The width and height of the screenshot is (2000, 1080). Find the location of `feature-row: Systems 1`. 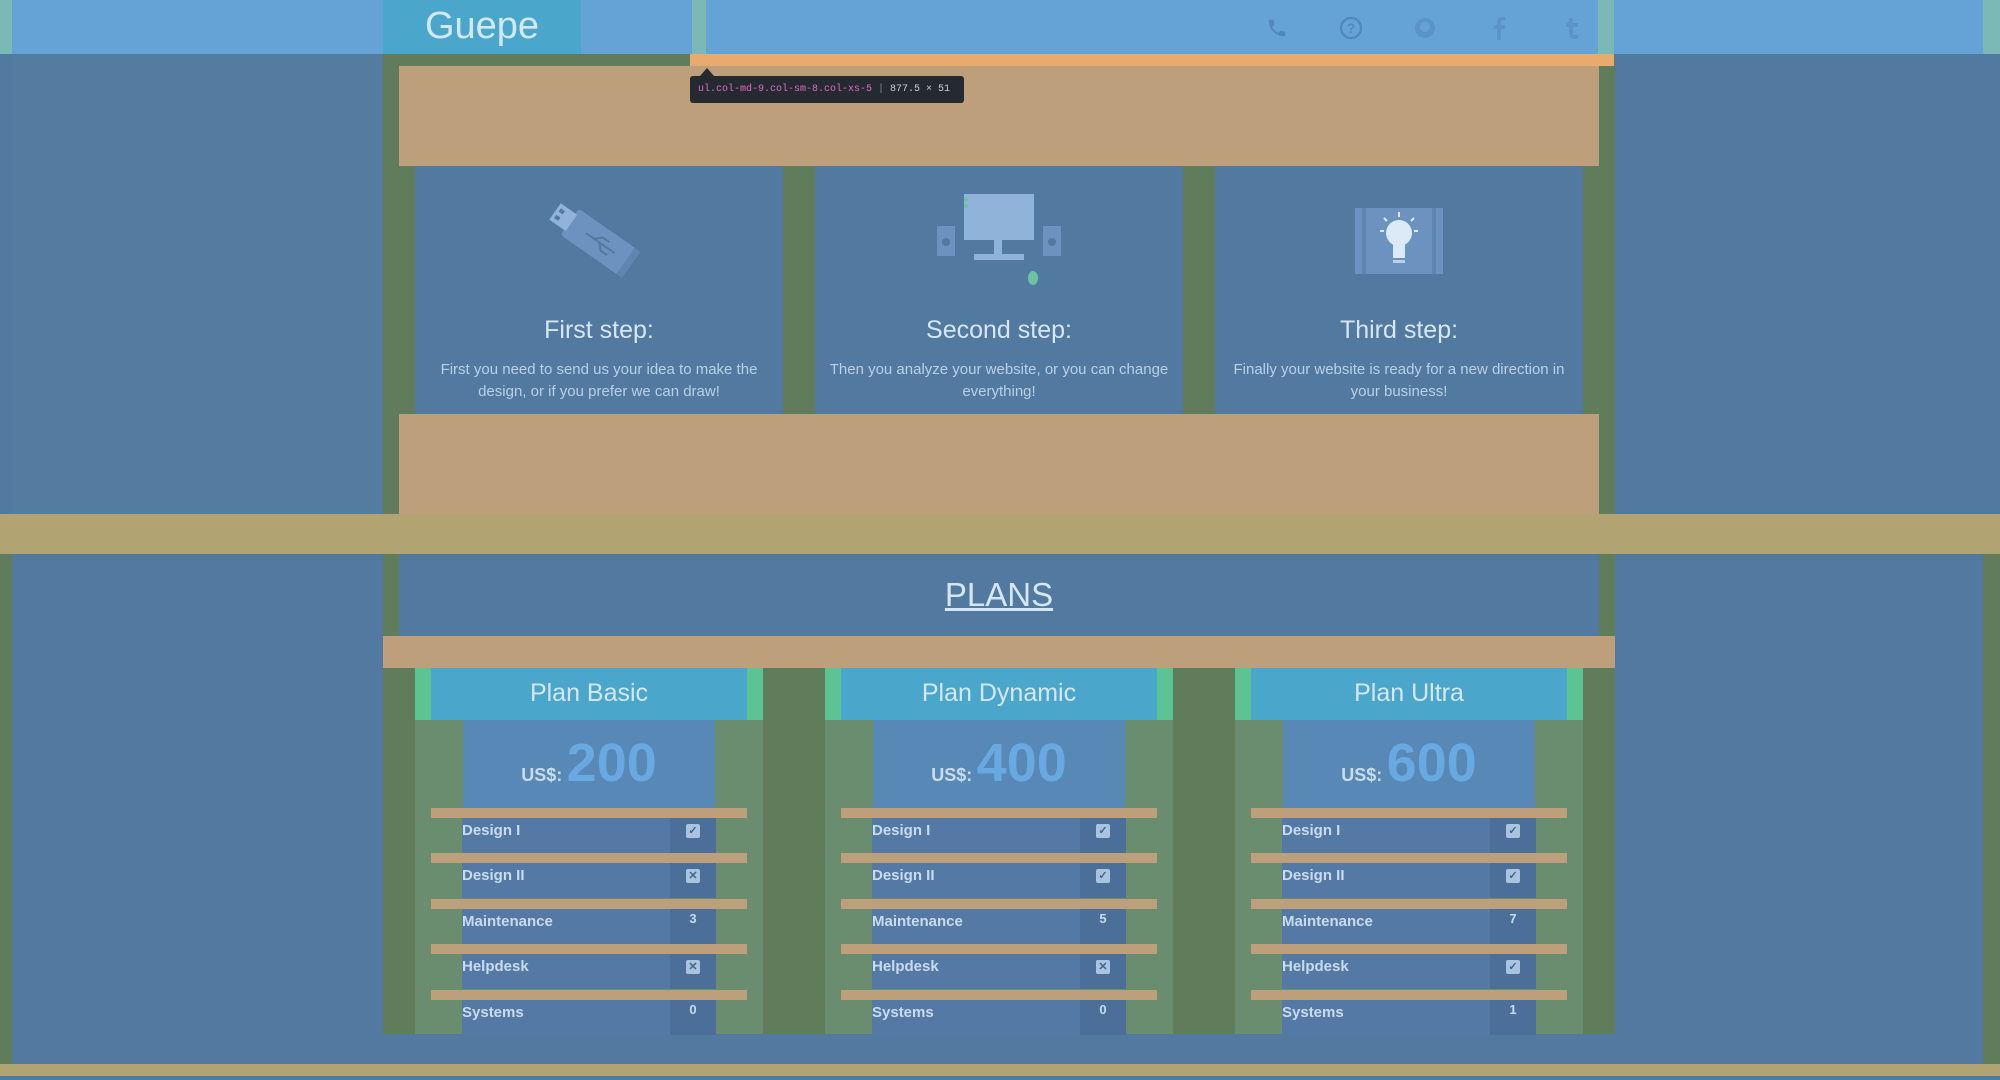

feature-row: Systems 1 is located at coordinates (1409, 1012).